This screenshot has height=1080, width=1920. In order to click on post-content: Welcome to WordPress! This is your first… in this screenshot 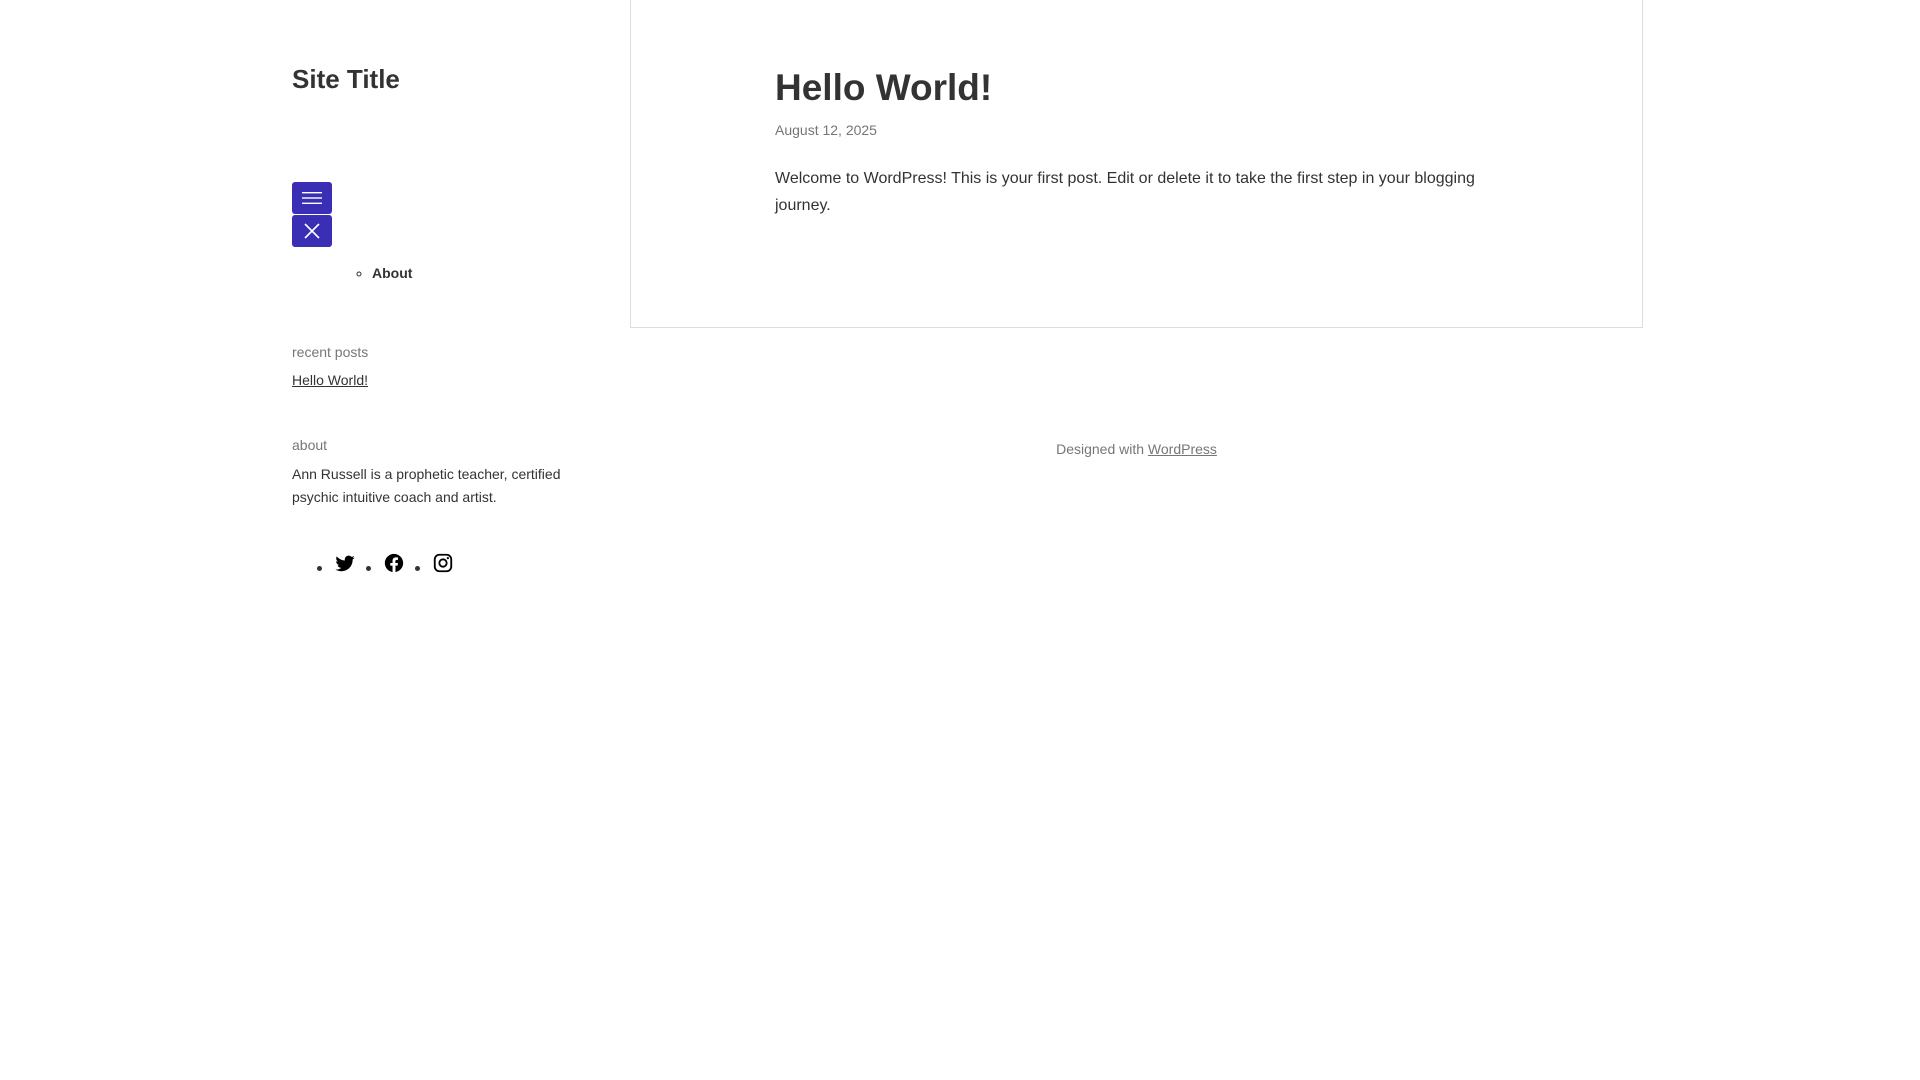, I will do `click(1125, 192)`.